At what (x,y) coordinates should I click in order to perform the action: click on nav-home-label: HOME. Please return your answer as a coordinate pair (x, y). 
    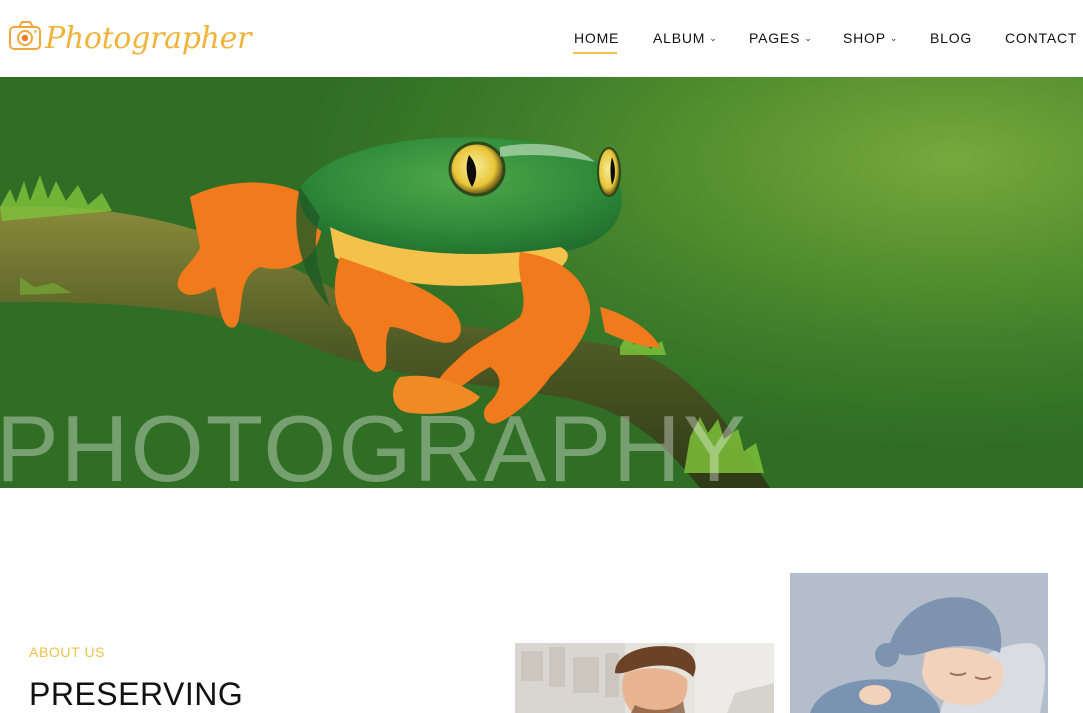
    Looking at the image, I should click on (597, 38).